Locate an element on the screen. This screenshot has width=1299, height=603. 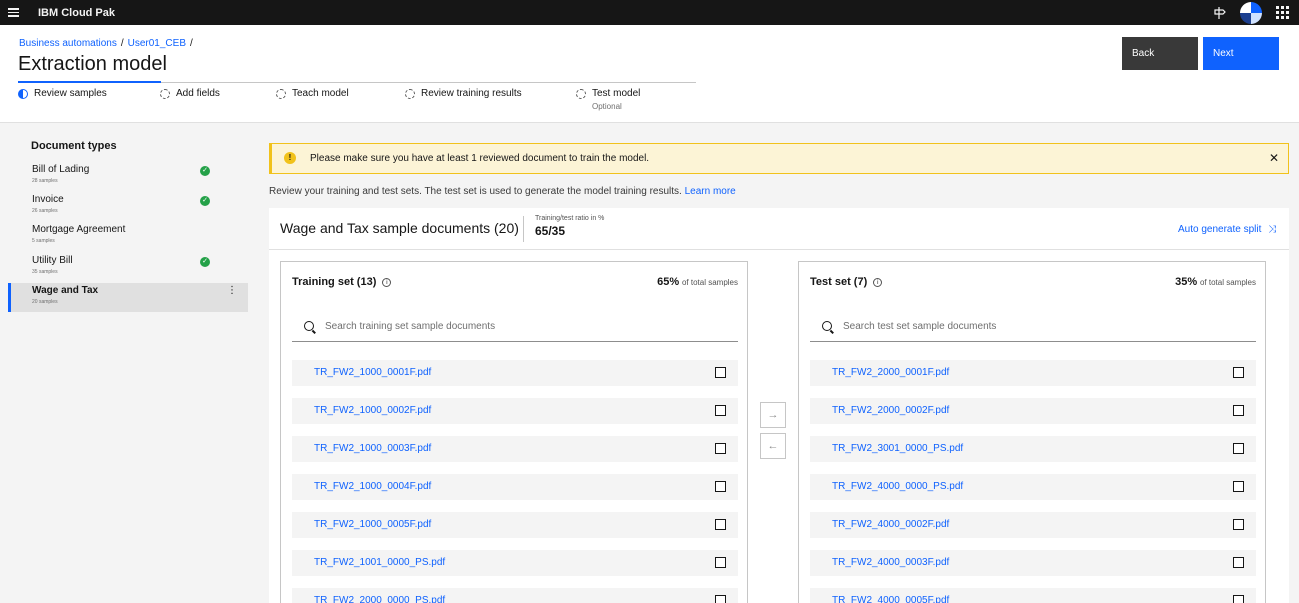
list-item: TR_FW2_1000_0002F.pdf is located at coordinates (515, 411).